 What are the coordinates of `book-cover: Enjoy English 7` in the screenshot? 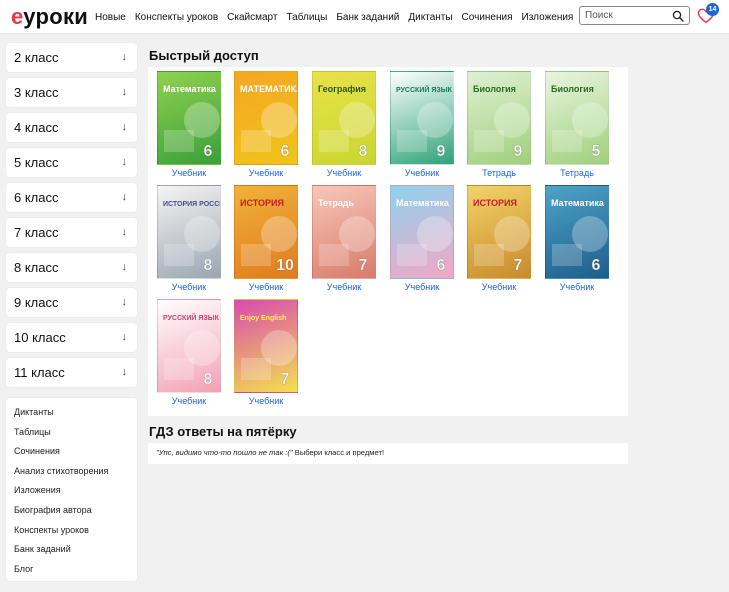 It's located at (266, 346).